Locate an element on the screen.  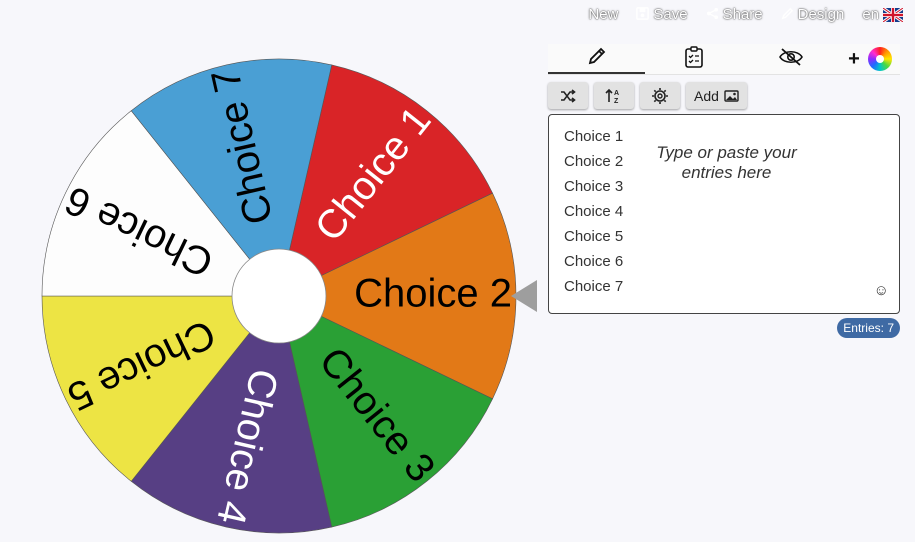
svg-text: Z is located at coordinates (616, 101).